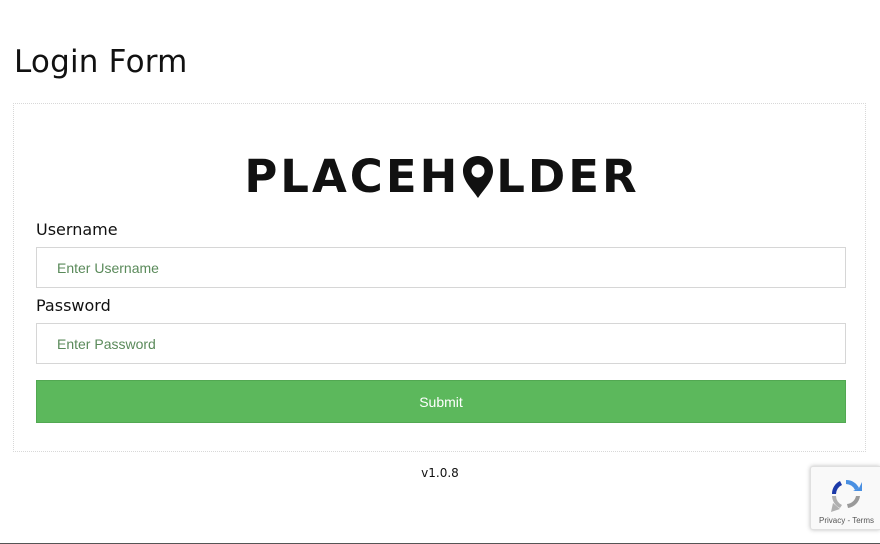  I want to click on terms-link: Terms, so click(863, 520).